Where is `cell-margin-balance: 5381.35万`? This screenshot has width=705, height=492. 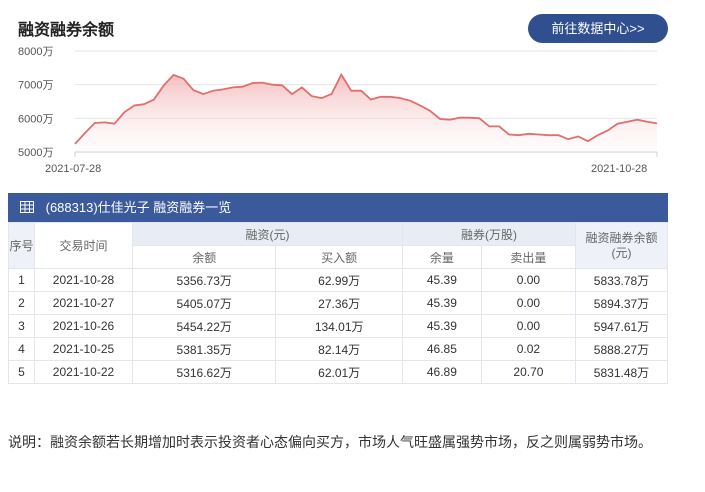 cell-margin-balance: 5381.35万 is located at coordinates (204, 349).